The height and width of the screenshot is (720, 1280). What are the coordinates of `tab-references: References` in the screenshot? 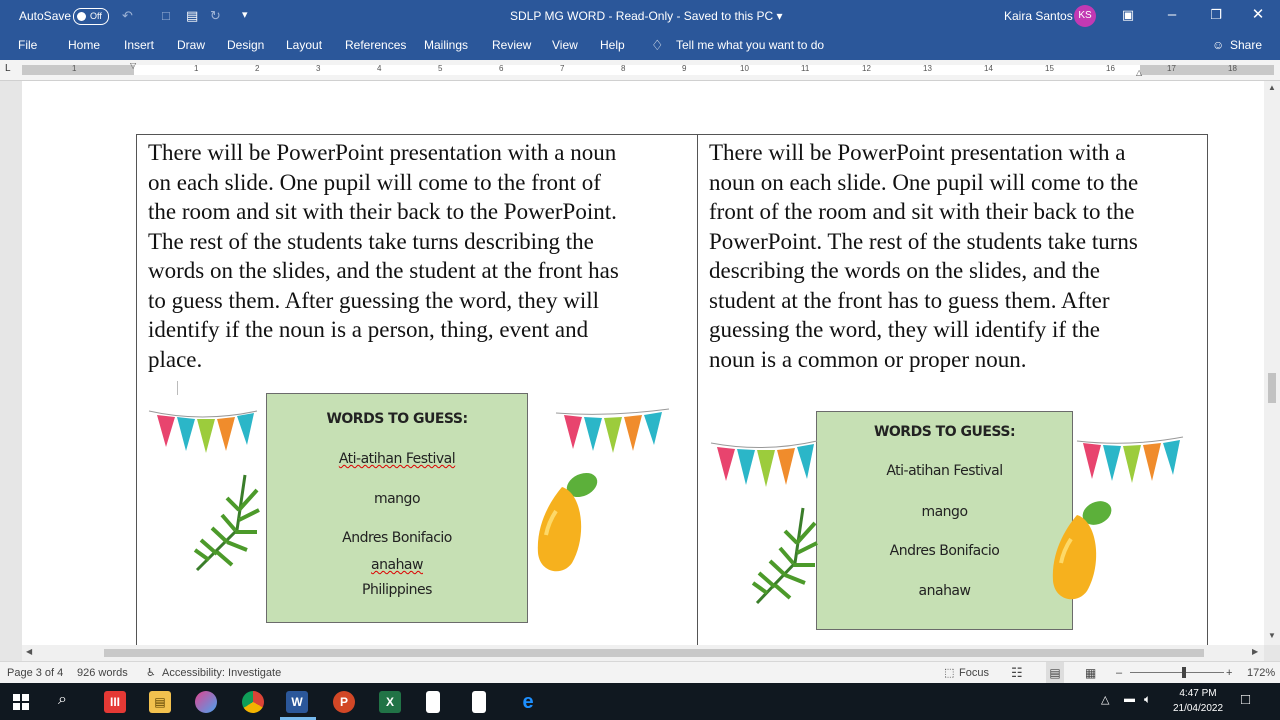 It's located at (375, 46).